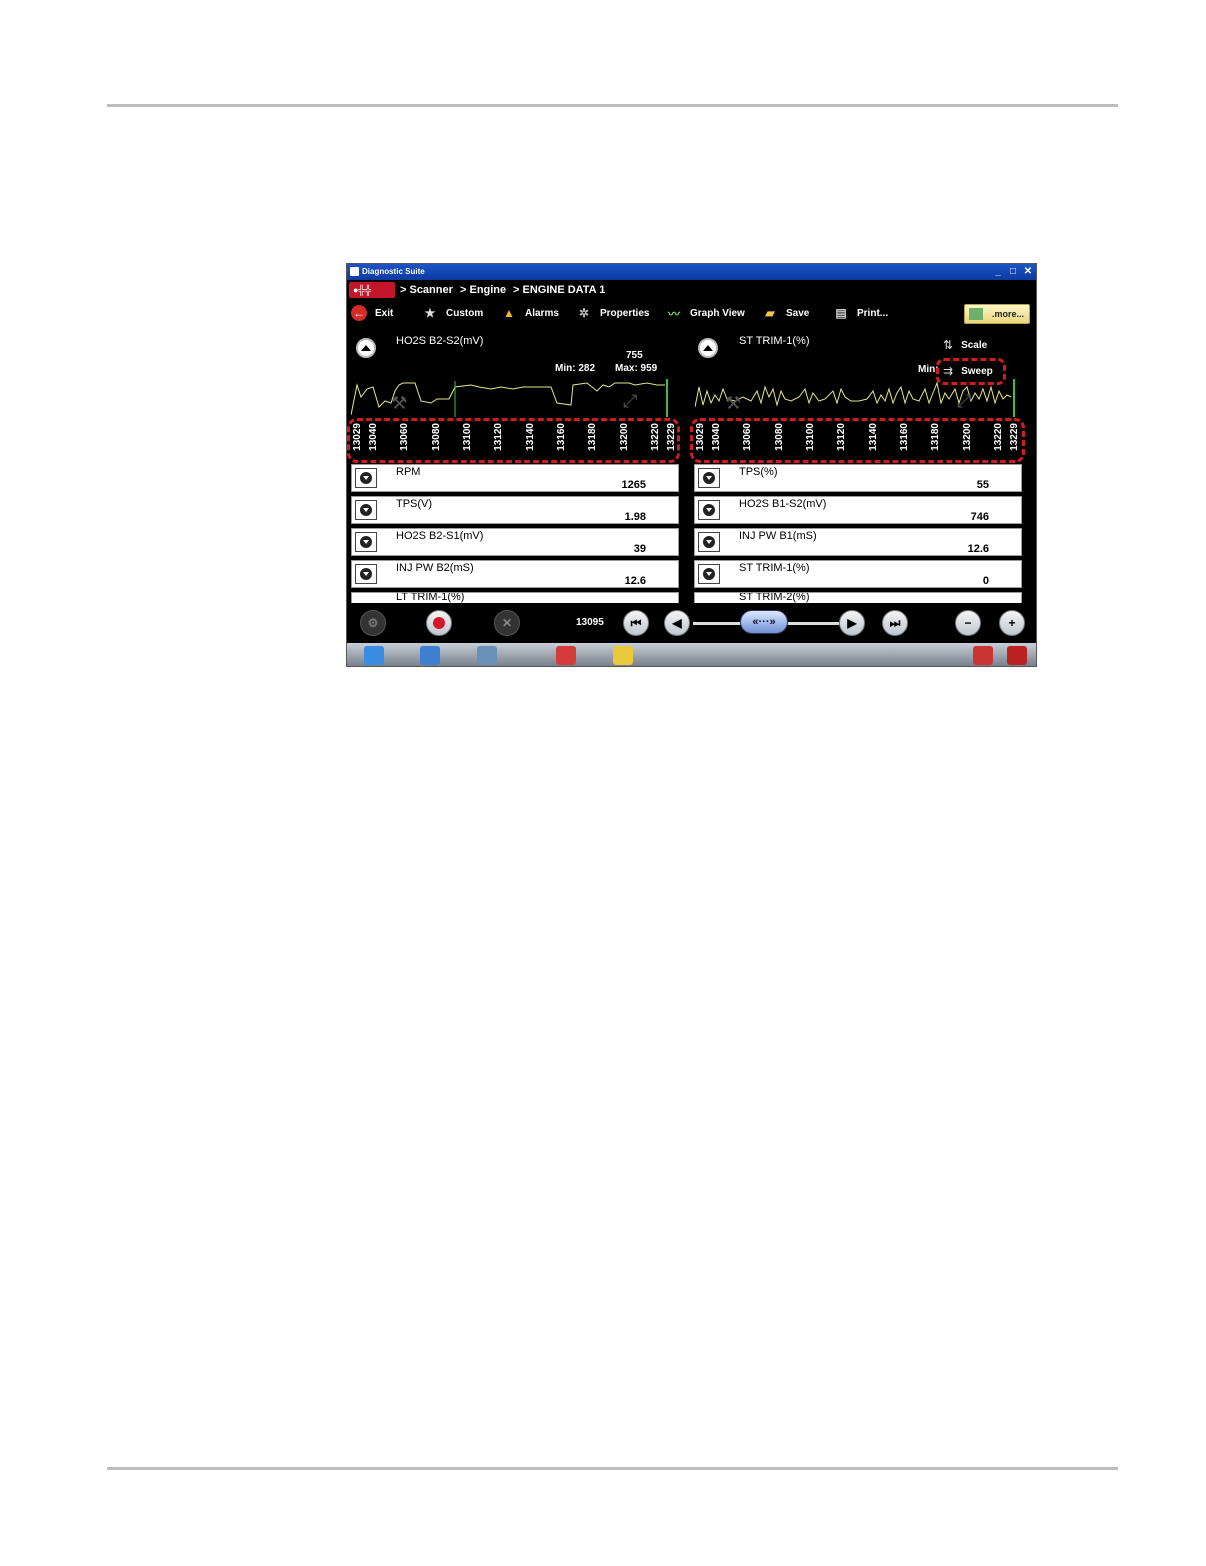 The height and width of the screenshot is (1566, 1206). I want to click on wrench-icon-right: ⚒, so click(733, 403).